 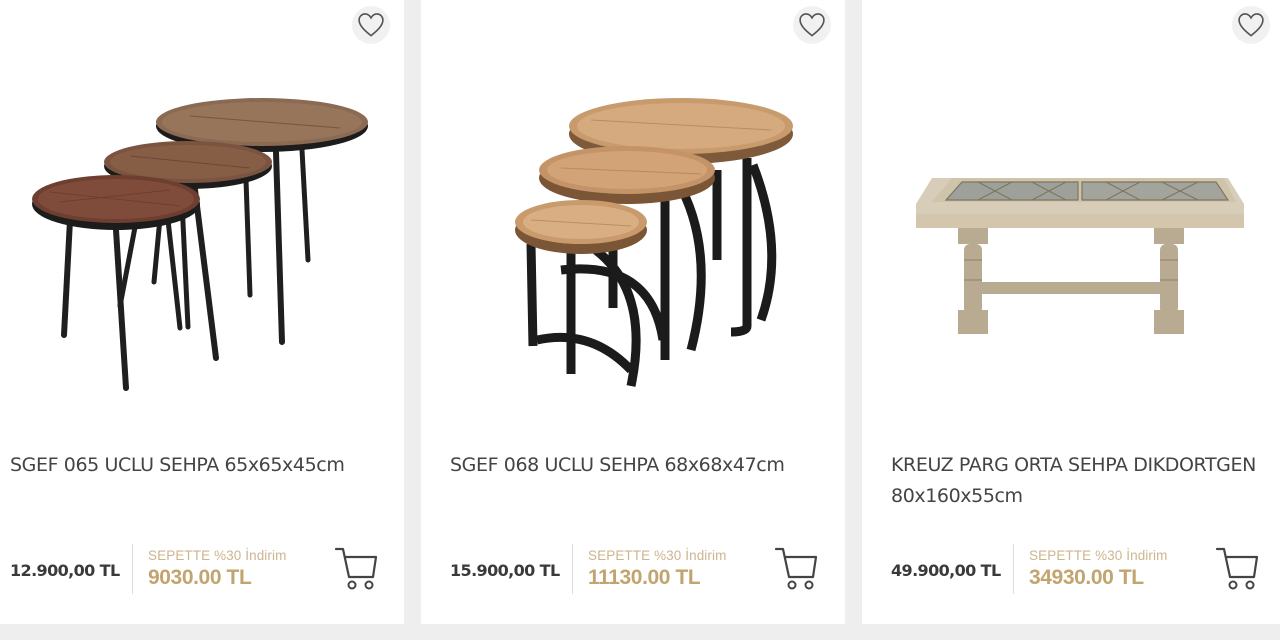 What do you see at coordinates (1086, 577) in the screenshot?
I see `discounted-price: 34930.00 TL` at bounding box center [1086, 577].